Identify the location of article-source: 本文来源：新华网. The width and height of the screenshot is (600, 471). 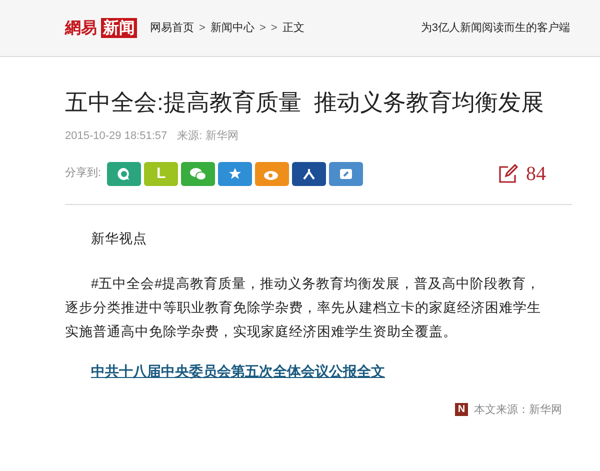
(518, 410).